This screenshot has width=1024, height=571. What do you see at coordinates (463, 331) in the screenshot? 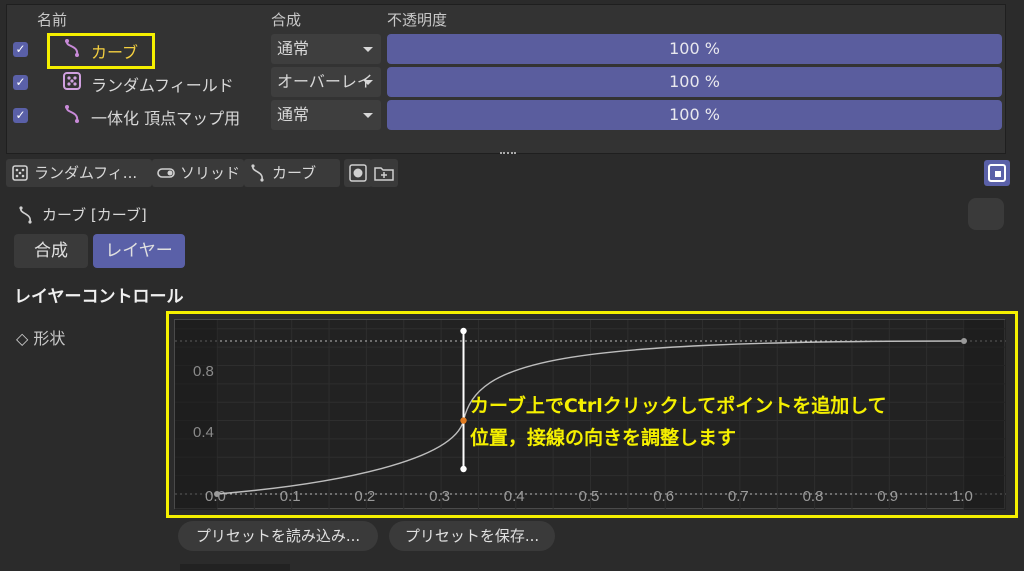
I see `tangent-handle-top` at bounding box center [463, 331].